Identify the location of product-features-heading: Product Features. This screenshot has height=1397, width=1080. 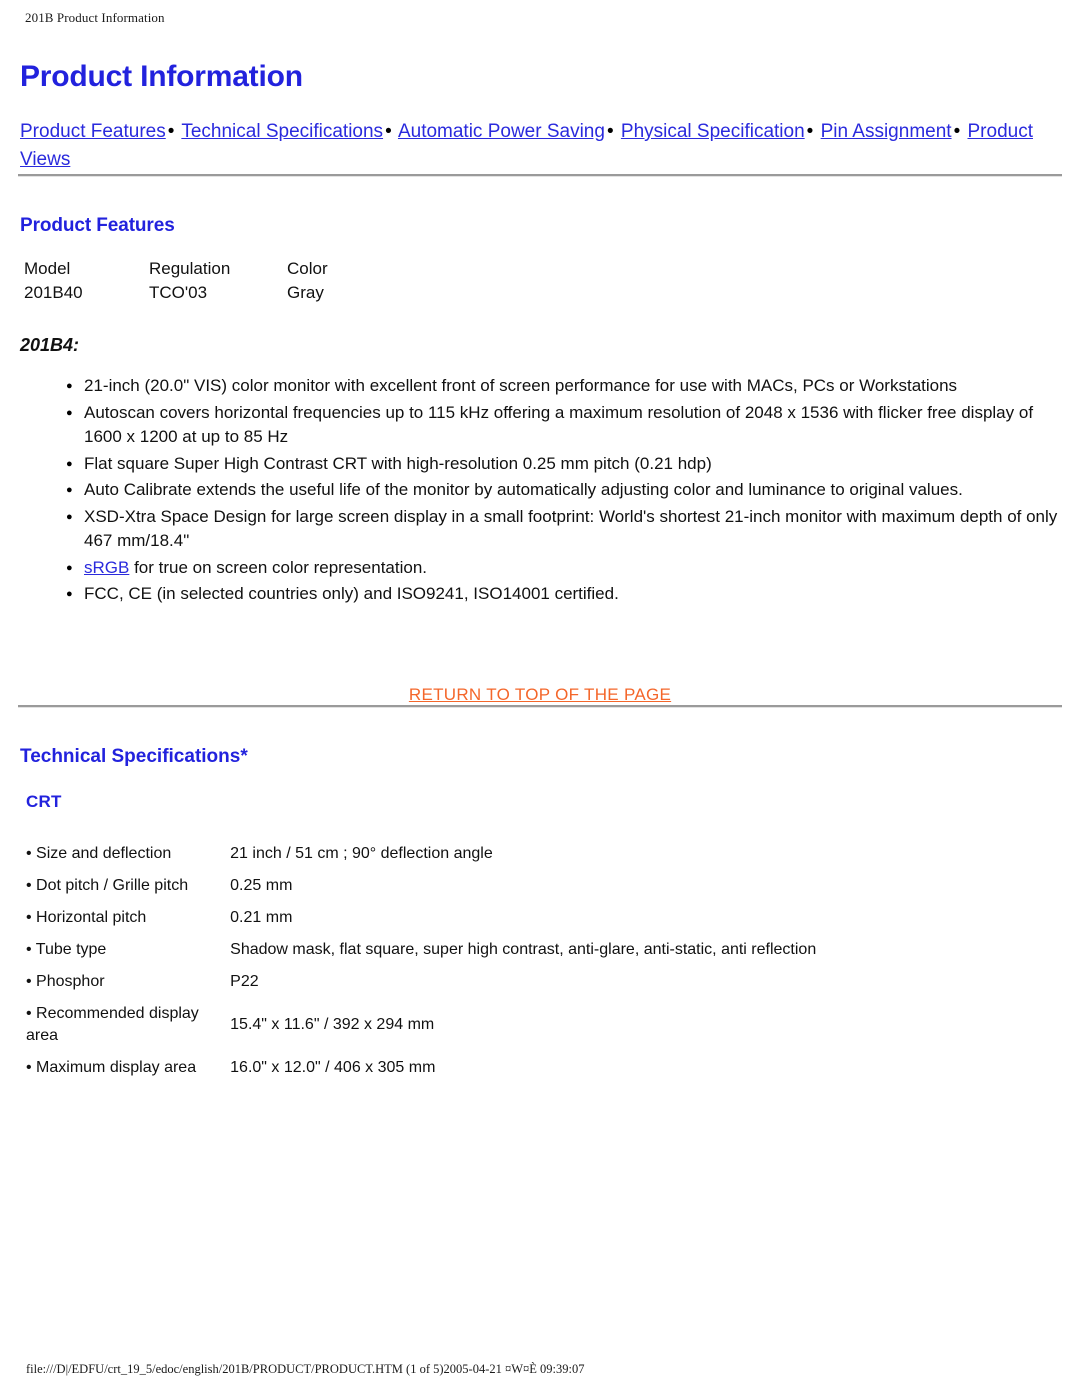
(97, 225).